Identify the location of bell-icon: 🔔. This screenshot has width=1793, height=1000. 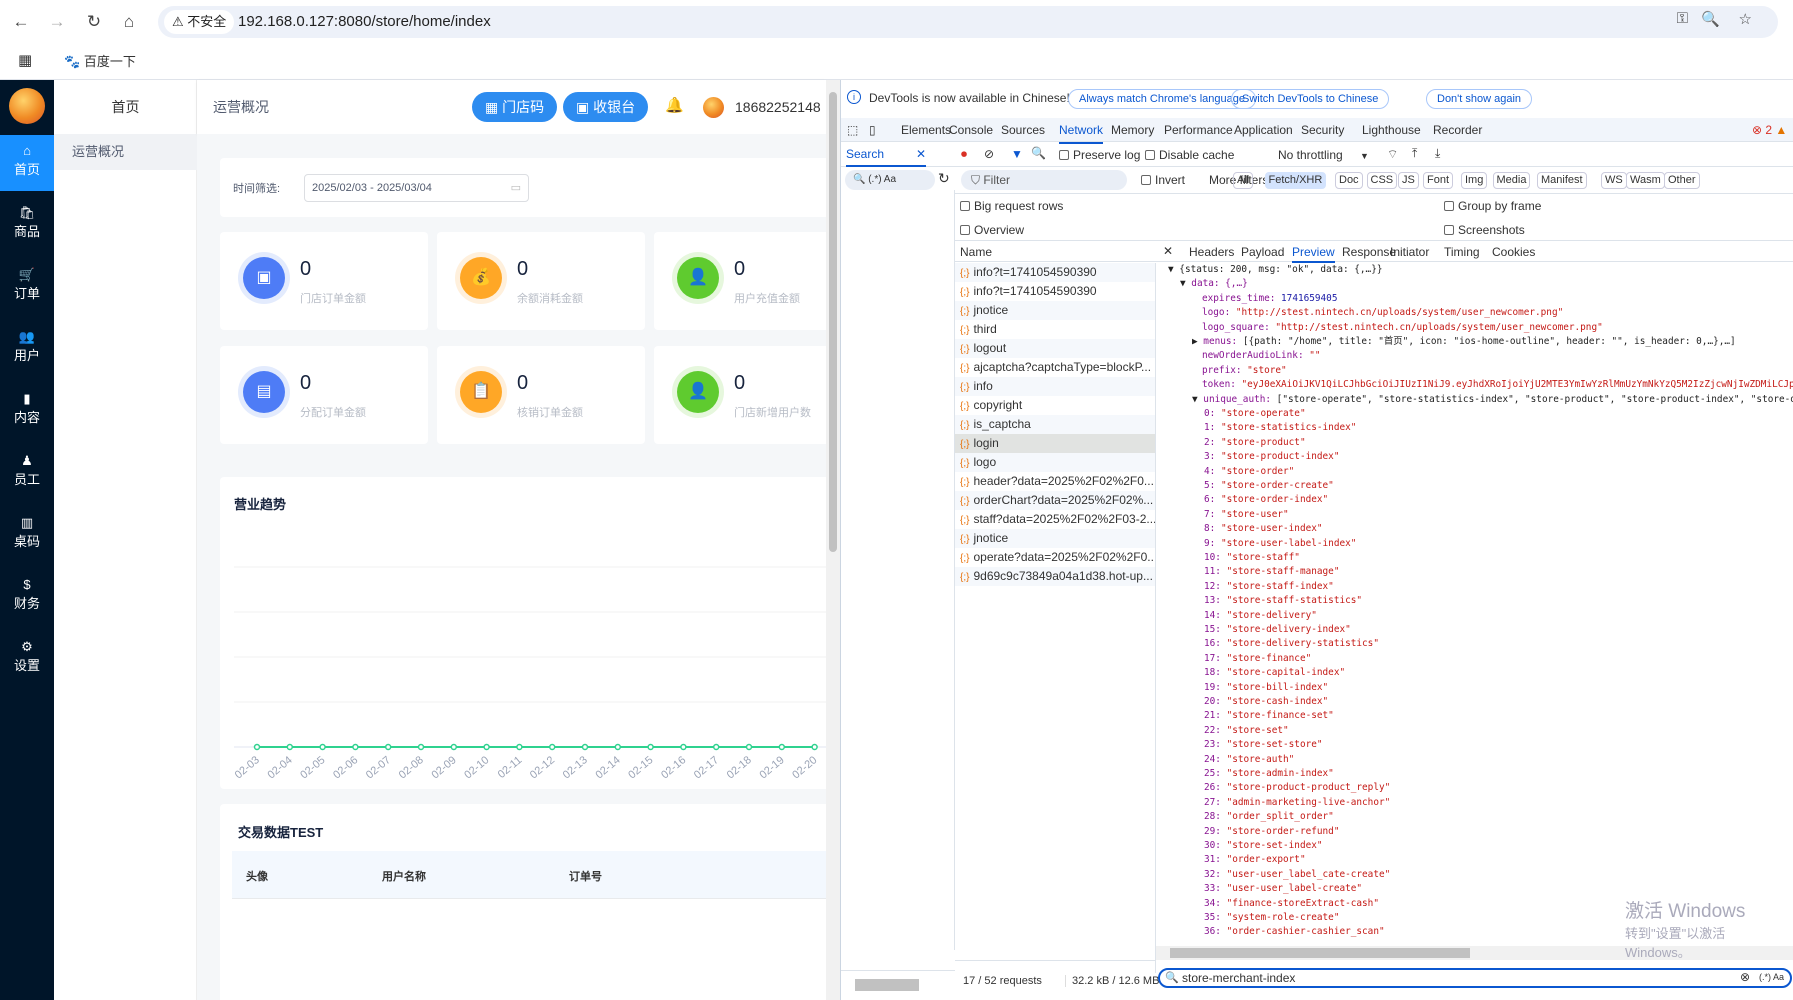
(674, 105).